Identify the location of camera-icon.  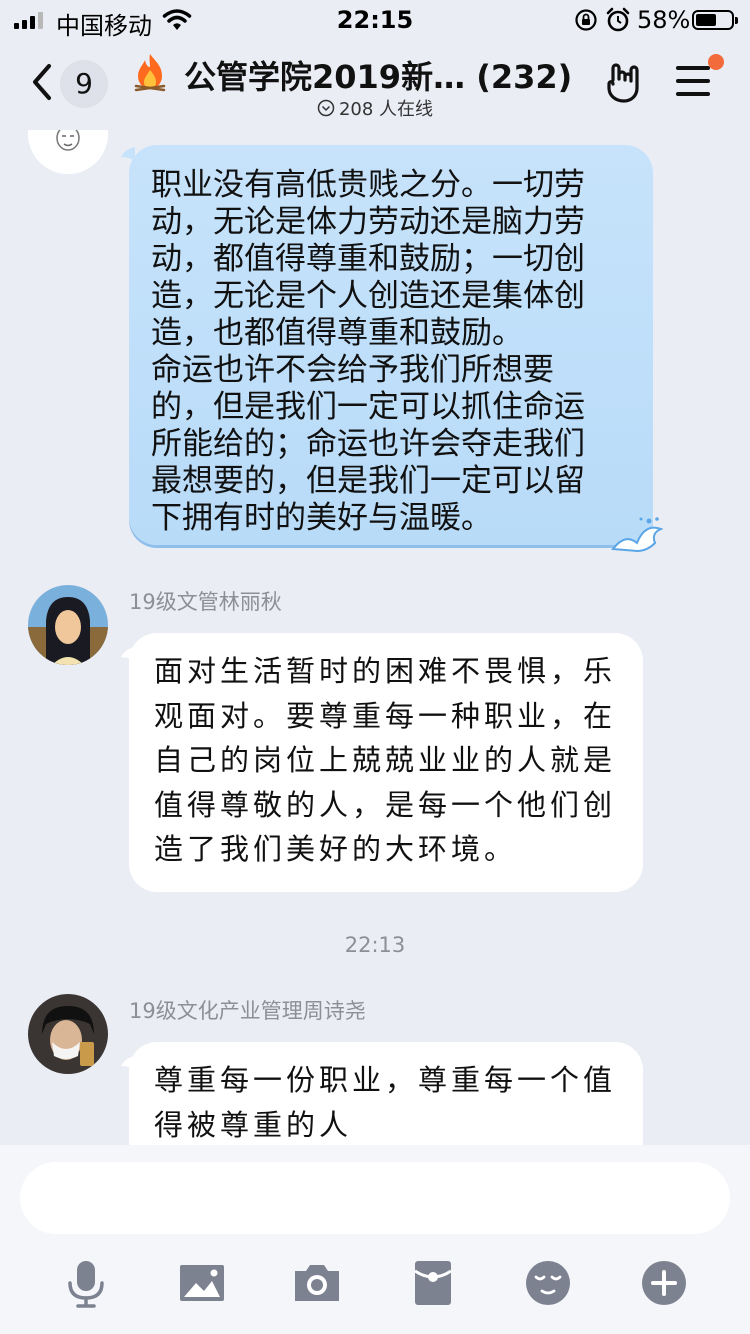
(317, 1283).